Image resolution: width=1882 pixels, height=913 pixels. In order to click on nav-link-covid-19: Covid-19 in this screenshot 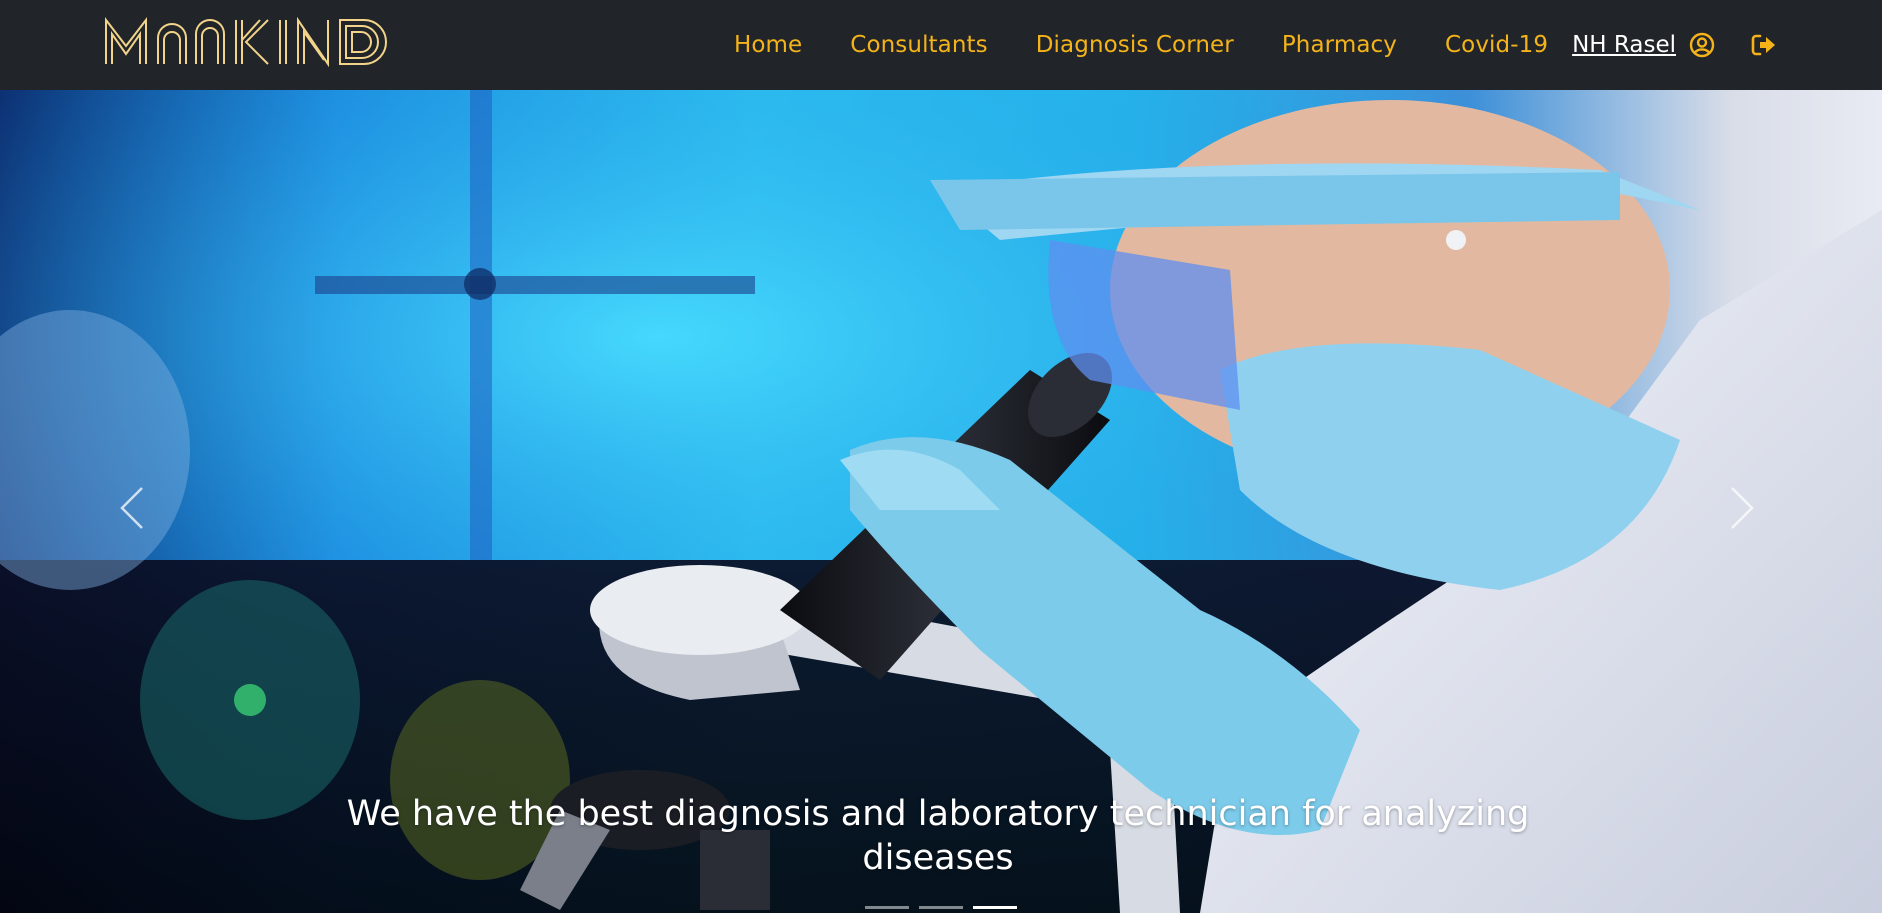, I will do `click(1496, 45)`.